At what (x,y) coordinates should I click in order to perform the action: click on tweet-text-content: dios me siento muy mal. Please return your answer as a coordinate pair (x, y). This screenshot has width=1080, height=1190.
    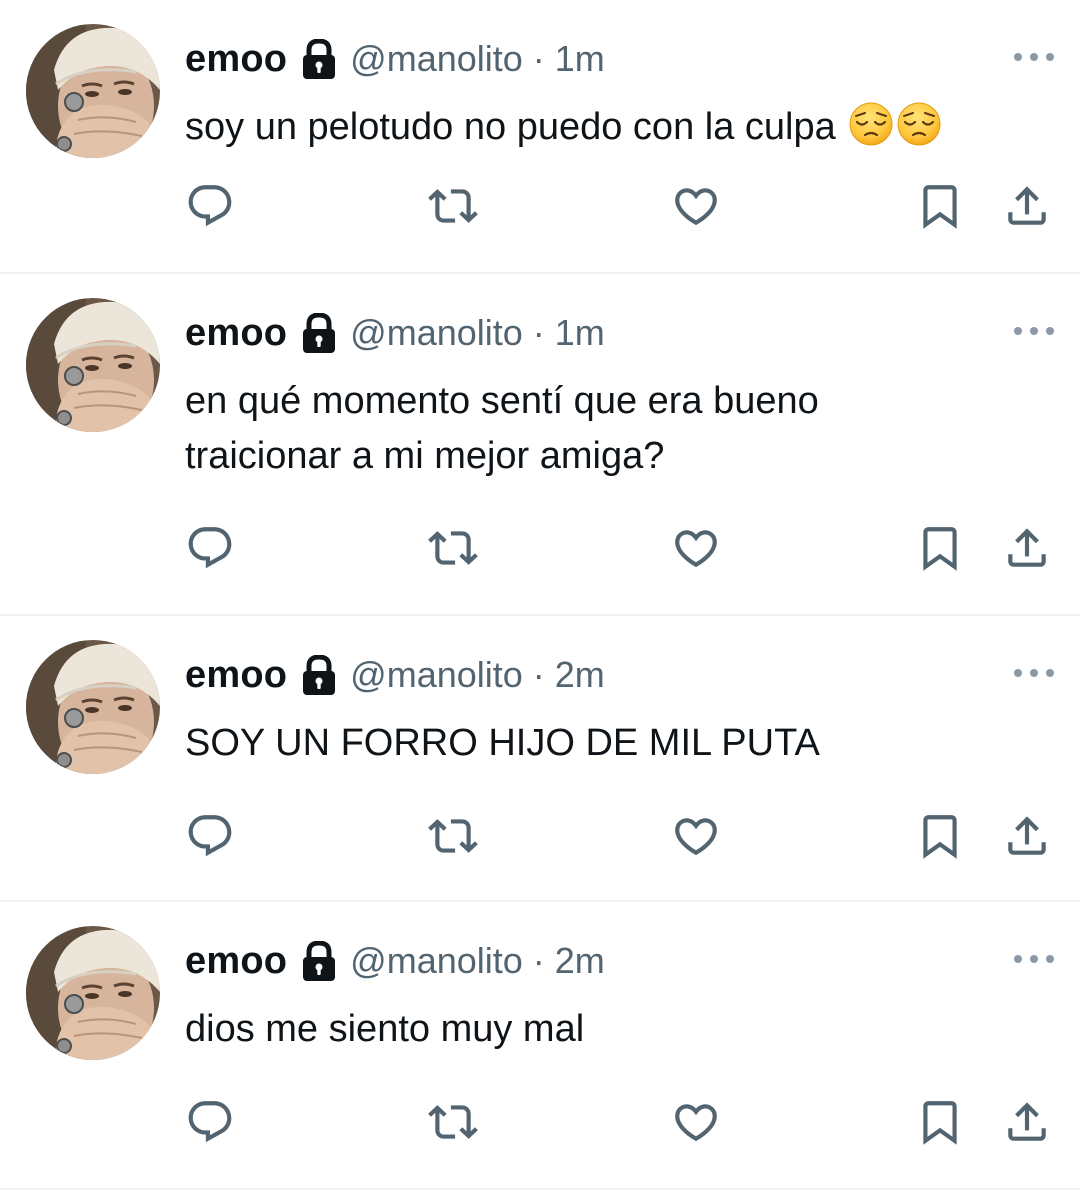
    Looking at the image, I should click on (385, 1029).